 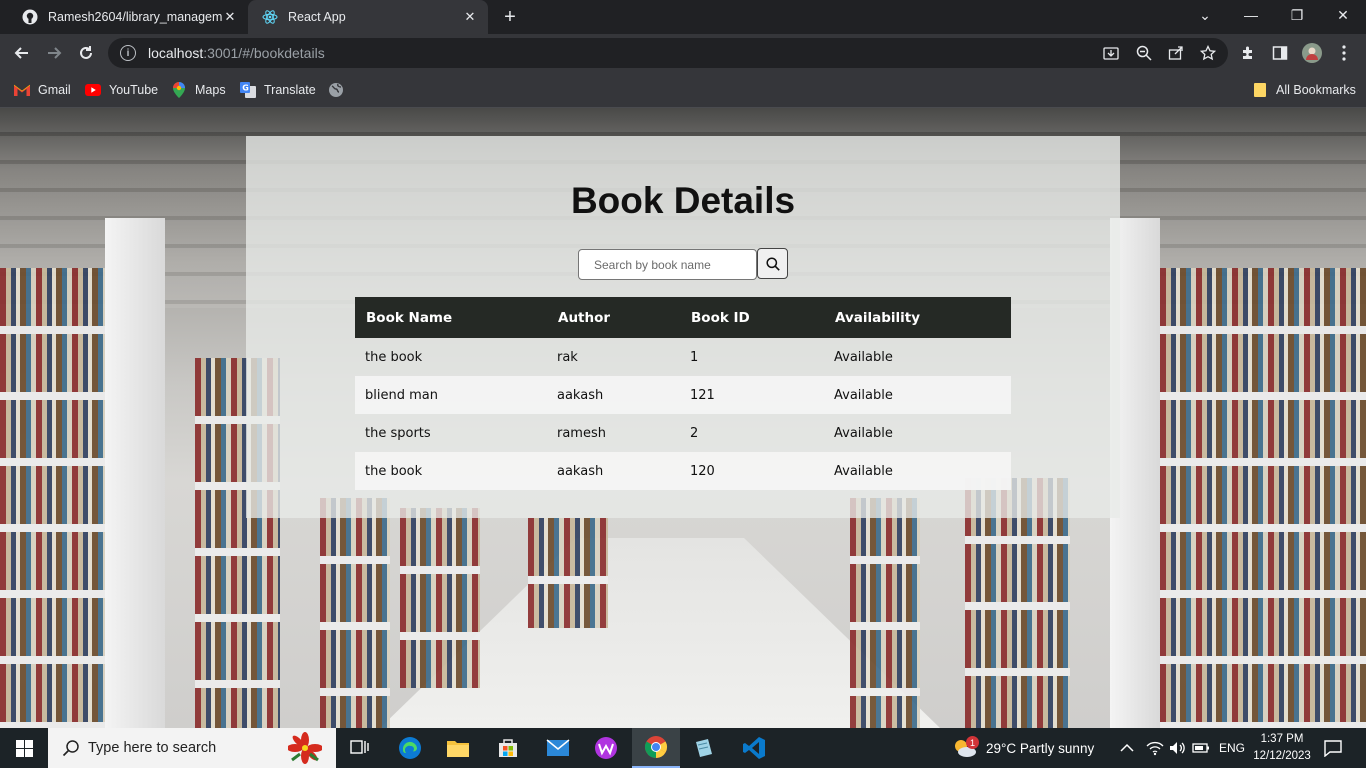 I want to click on table-row: the book rak 1 Available, so click(x=683, y=357).